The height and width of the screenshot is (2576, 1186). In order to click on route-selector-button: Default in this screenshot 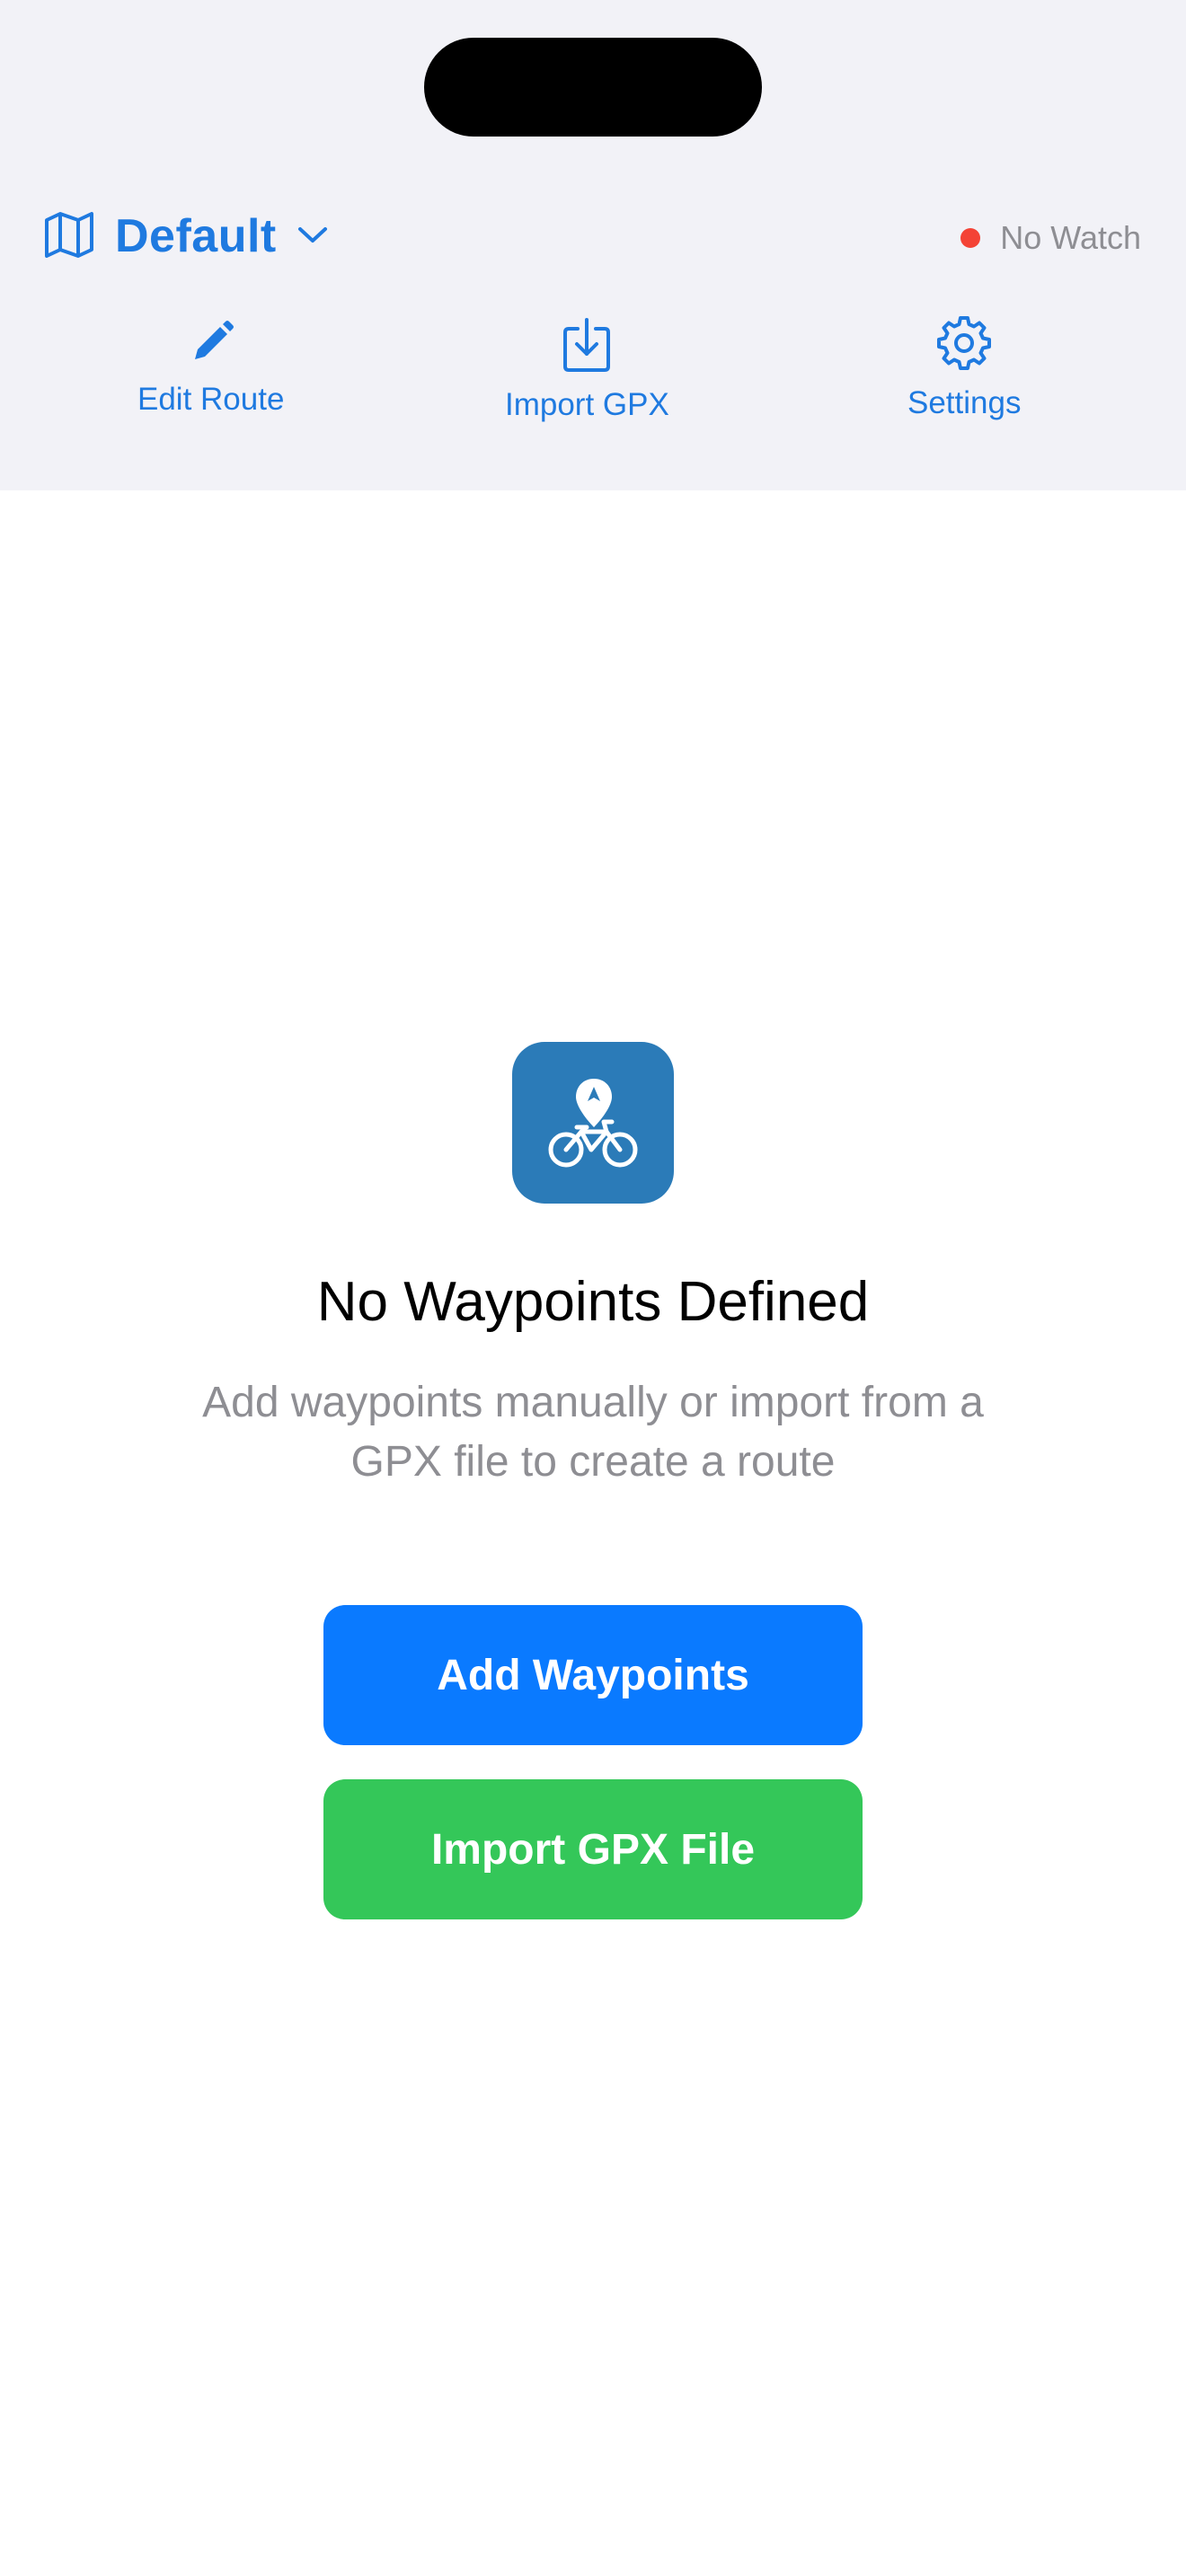, I will do `click(186, 236)`.